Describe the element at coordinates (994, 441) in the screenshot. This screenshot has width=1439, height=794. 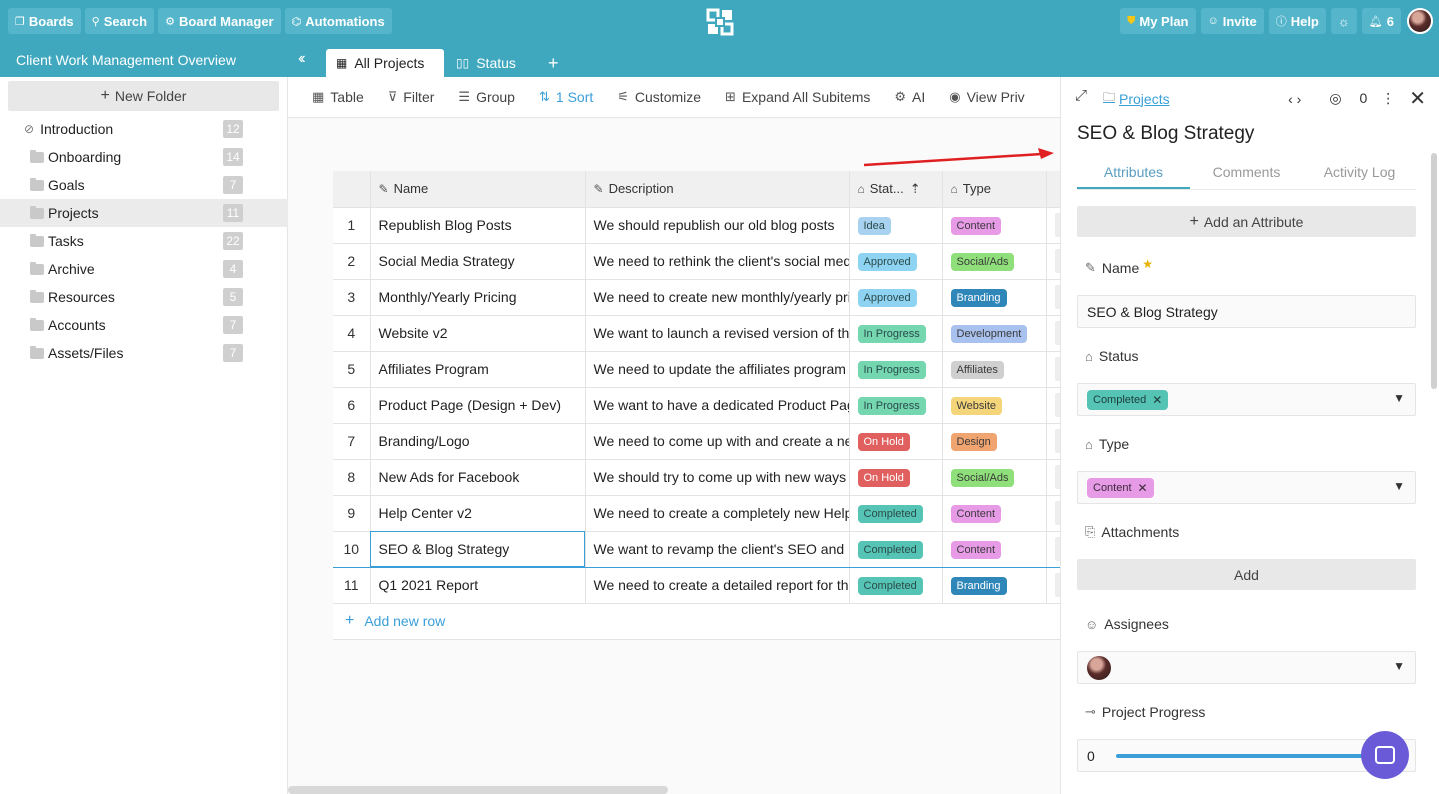
I see `cell-type: Design` at that location.